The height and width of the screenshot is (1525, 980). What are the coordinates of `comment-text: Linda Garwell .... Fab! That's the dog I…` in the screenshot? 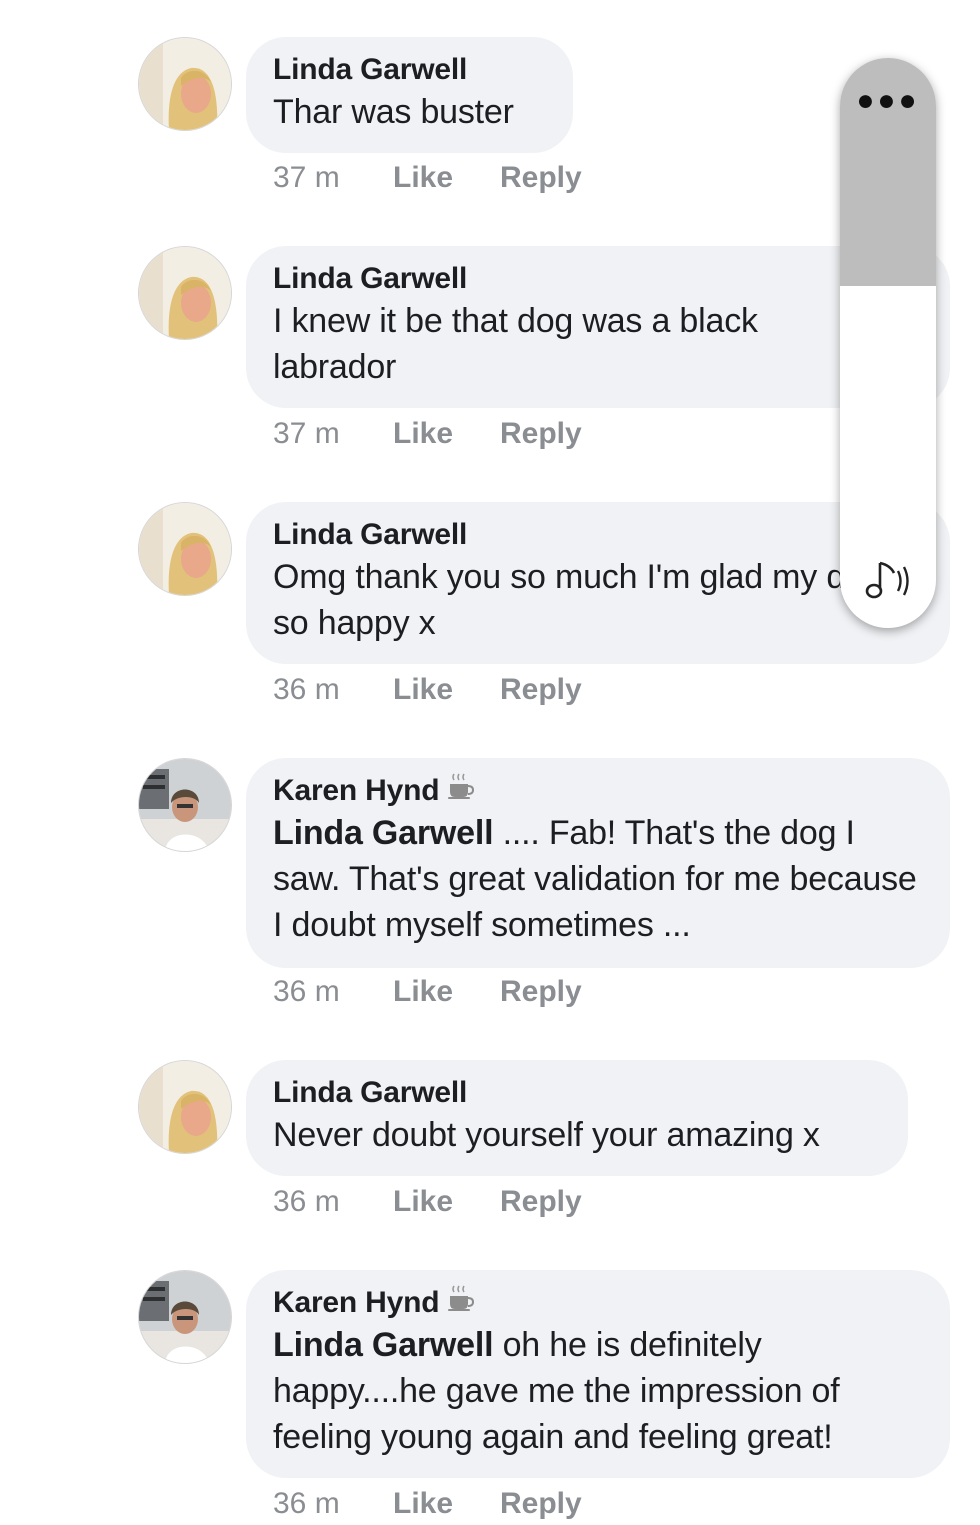 It's located at (597, 879).